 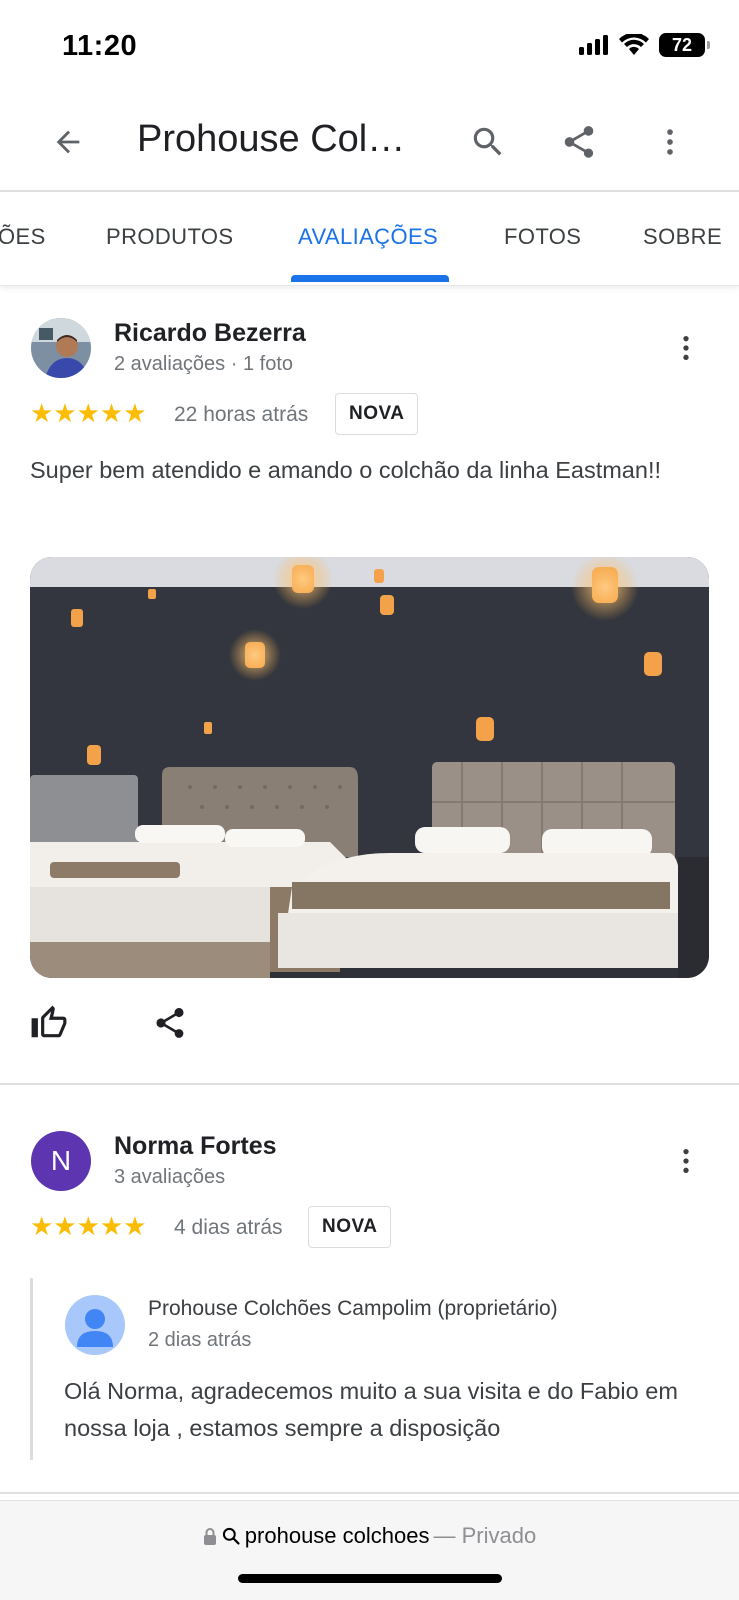 I want to click on address-query: prohouse colchoes, so click(x=337, y=1535).